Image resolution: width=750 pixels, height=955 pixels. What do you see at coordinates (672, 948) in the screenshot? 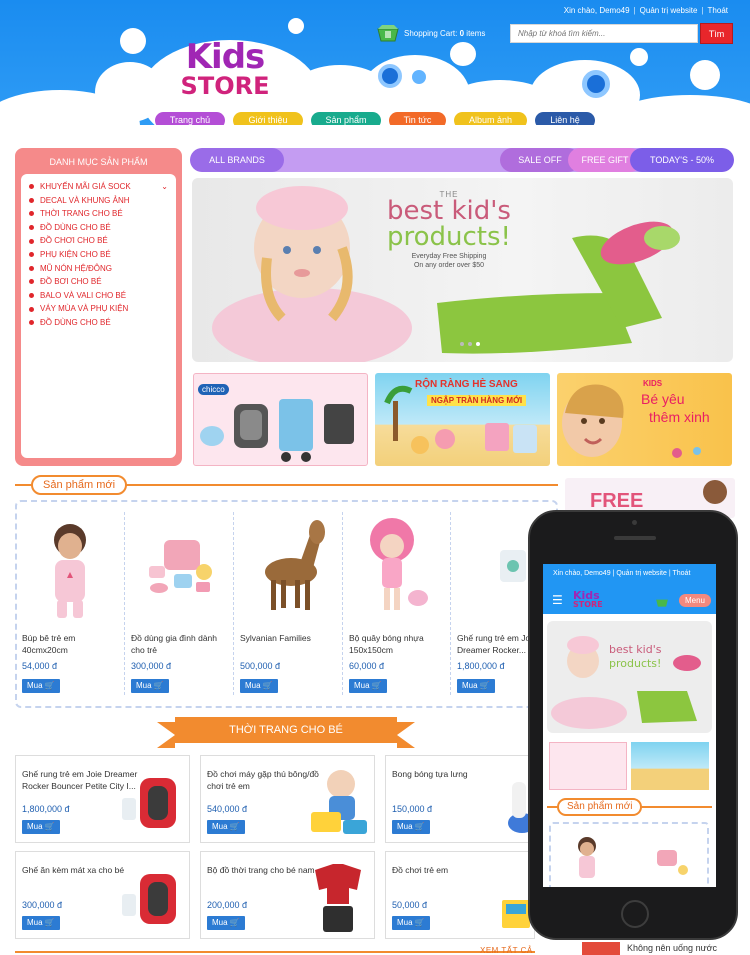
I see `side-article-title: Không nên uống nước` at bounding box center [672, 948].